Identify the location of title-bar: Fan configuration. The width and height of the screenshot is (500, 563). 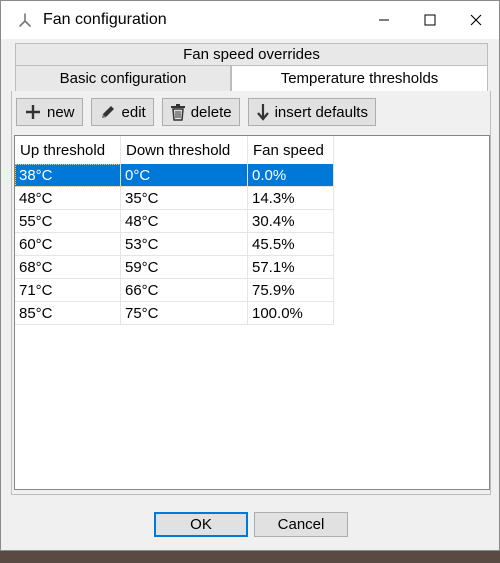
(250, 20).